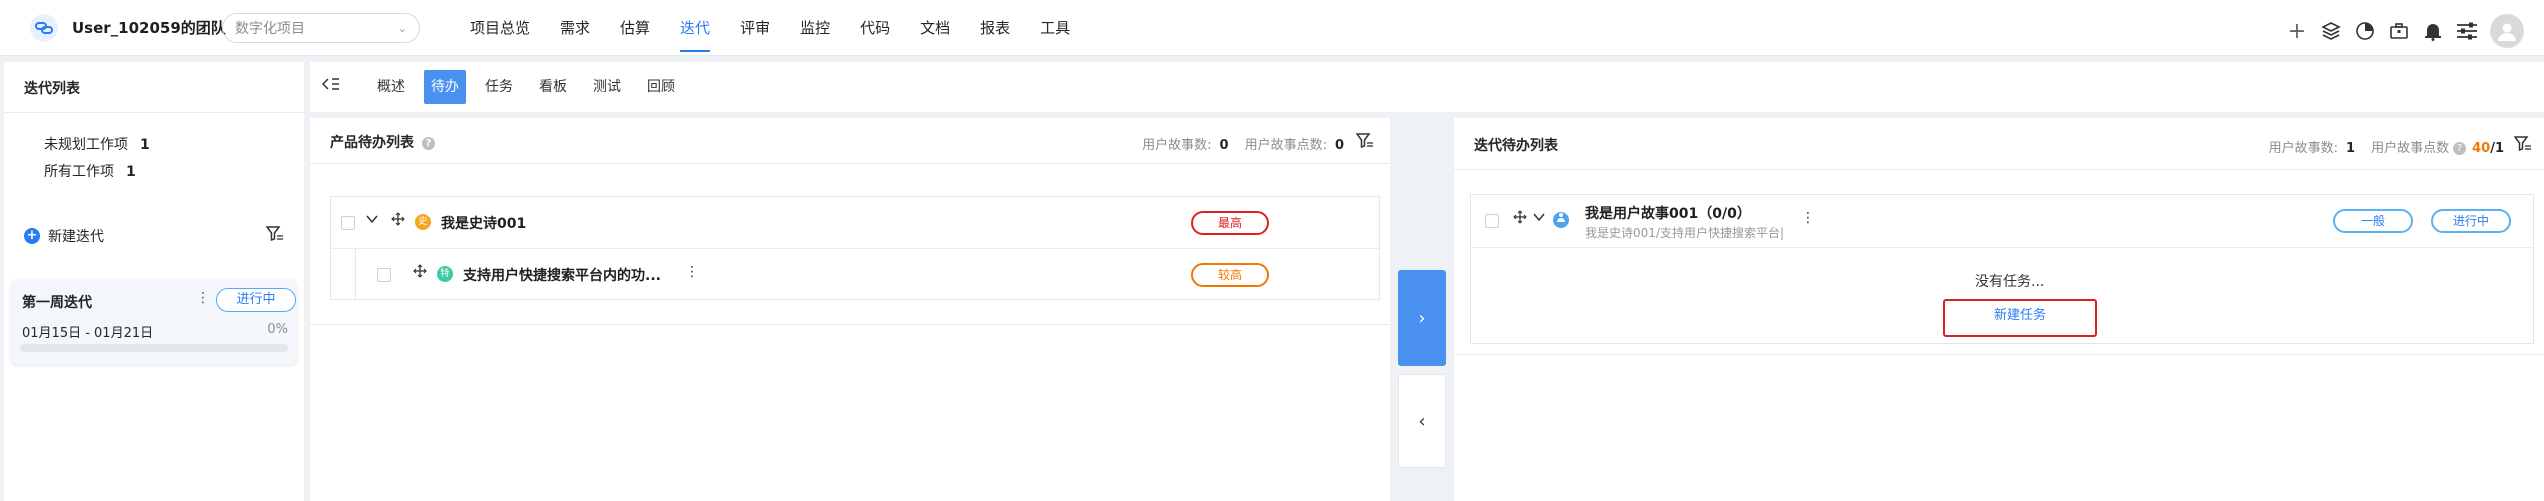  Describe the element at coordinates (131, 172) in the screenshot. I see `all-items-count: 1` at that location.